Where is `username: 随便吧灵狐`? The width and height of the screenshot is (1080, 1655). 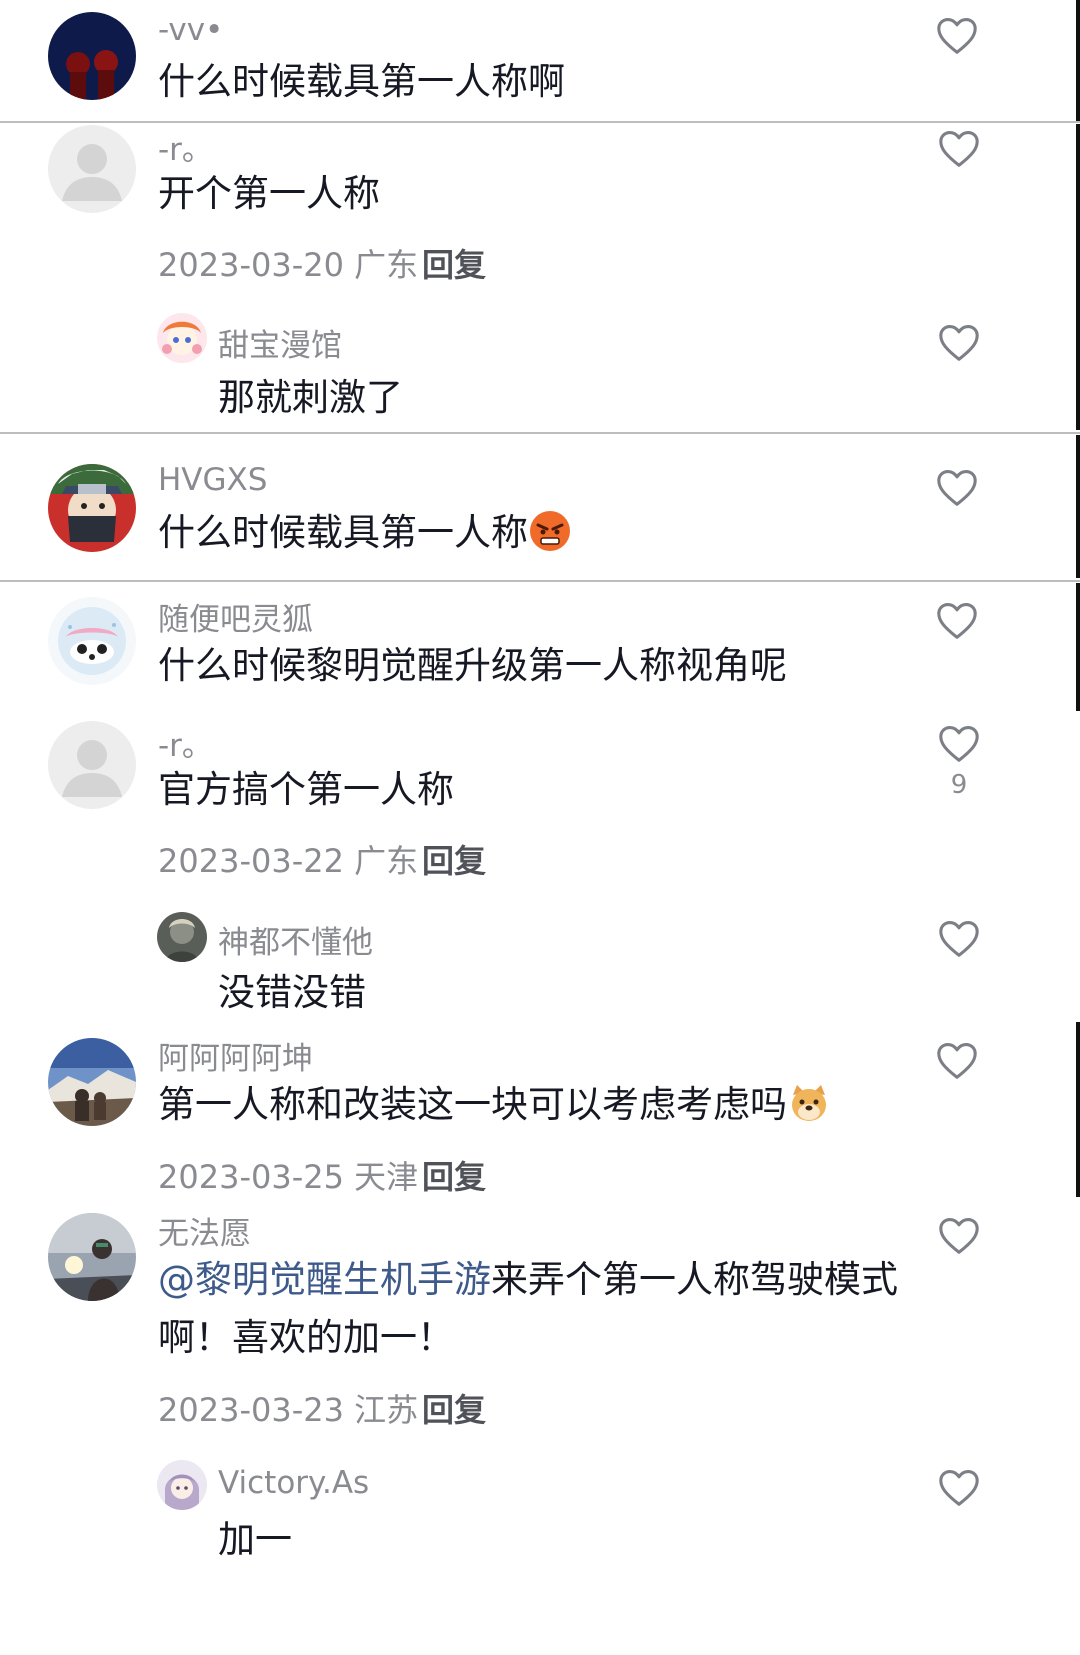
username: 随便吧灵狐 is located at coordinates (235, 616).